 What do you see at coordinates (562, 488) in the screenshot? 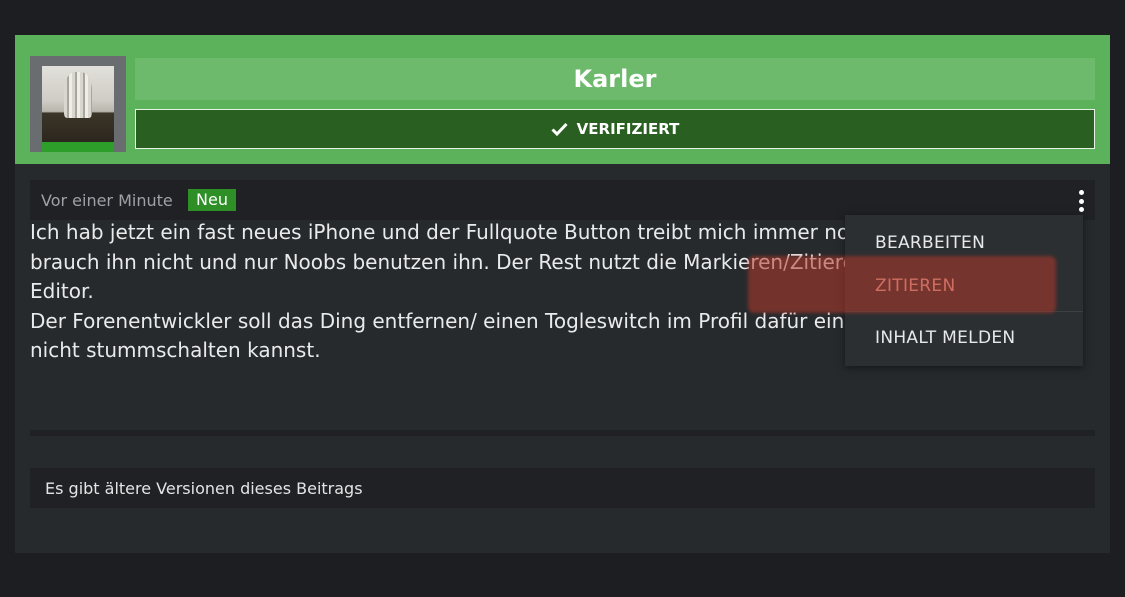
I see `older-versions-link: Es gibt ältere Versionen dieses Beitrags` at bounding box center [562, 488].